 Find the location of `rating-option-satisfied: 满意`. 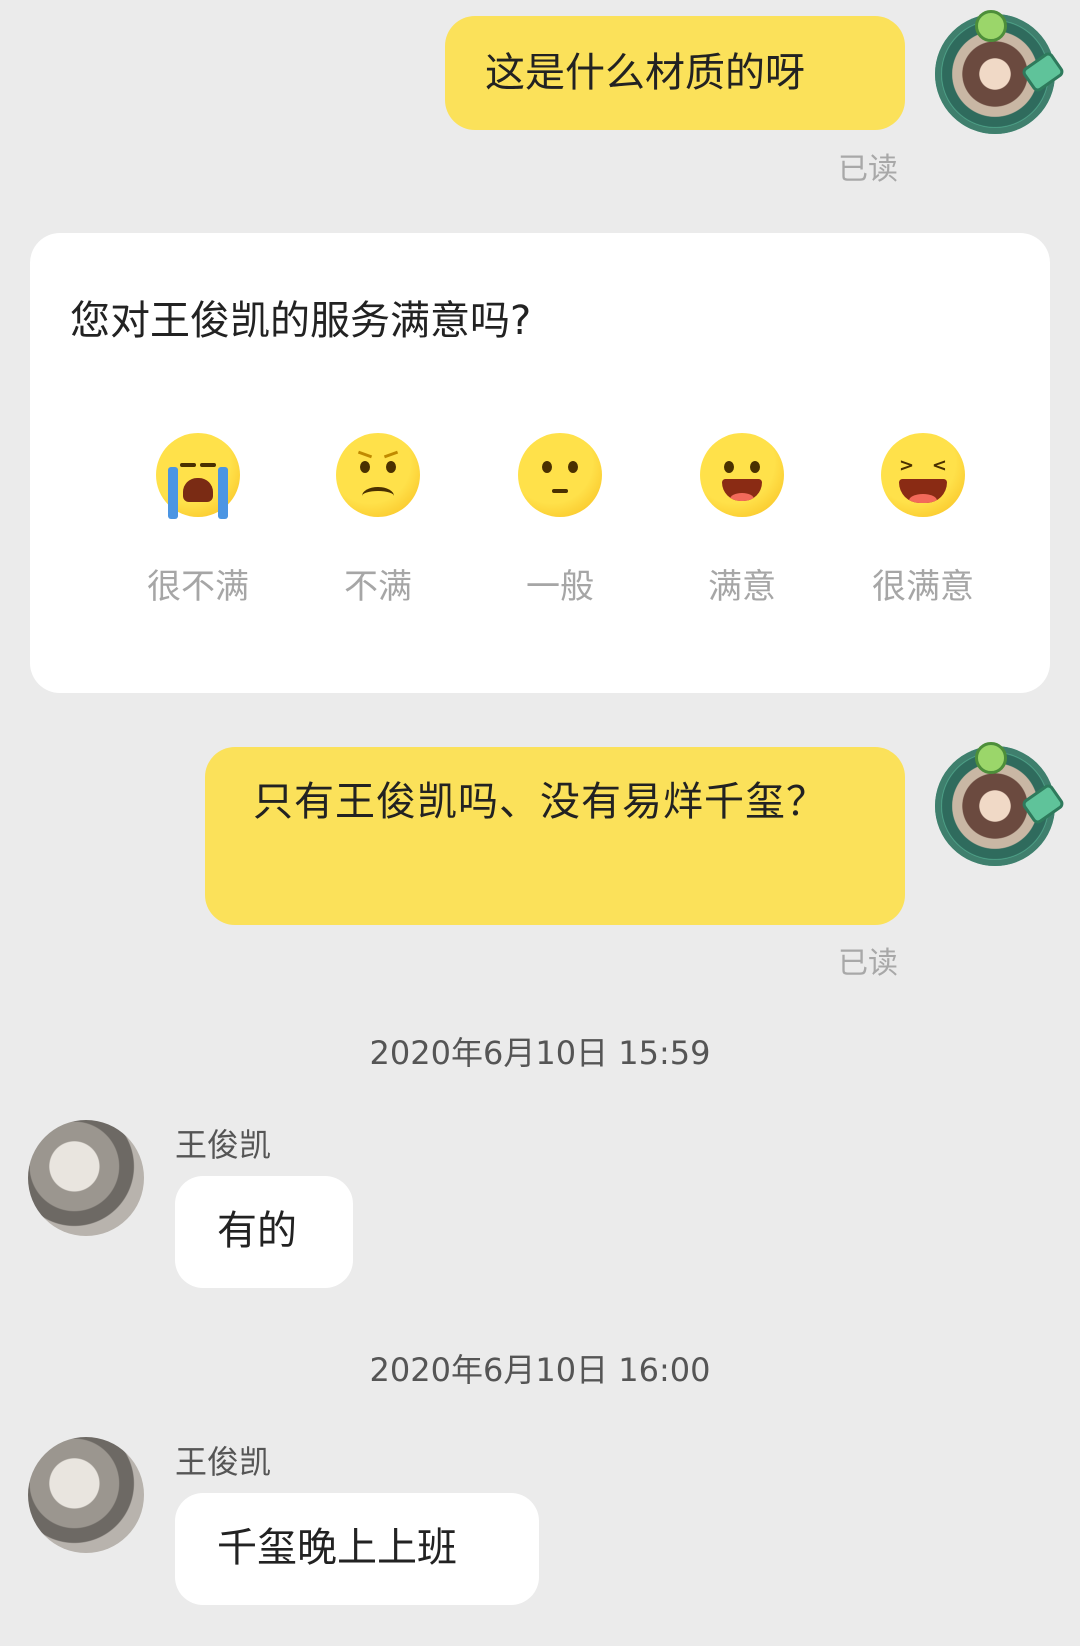

rating-option-satisfied: 满意 is located at coordinates (742, 520).